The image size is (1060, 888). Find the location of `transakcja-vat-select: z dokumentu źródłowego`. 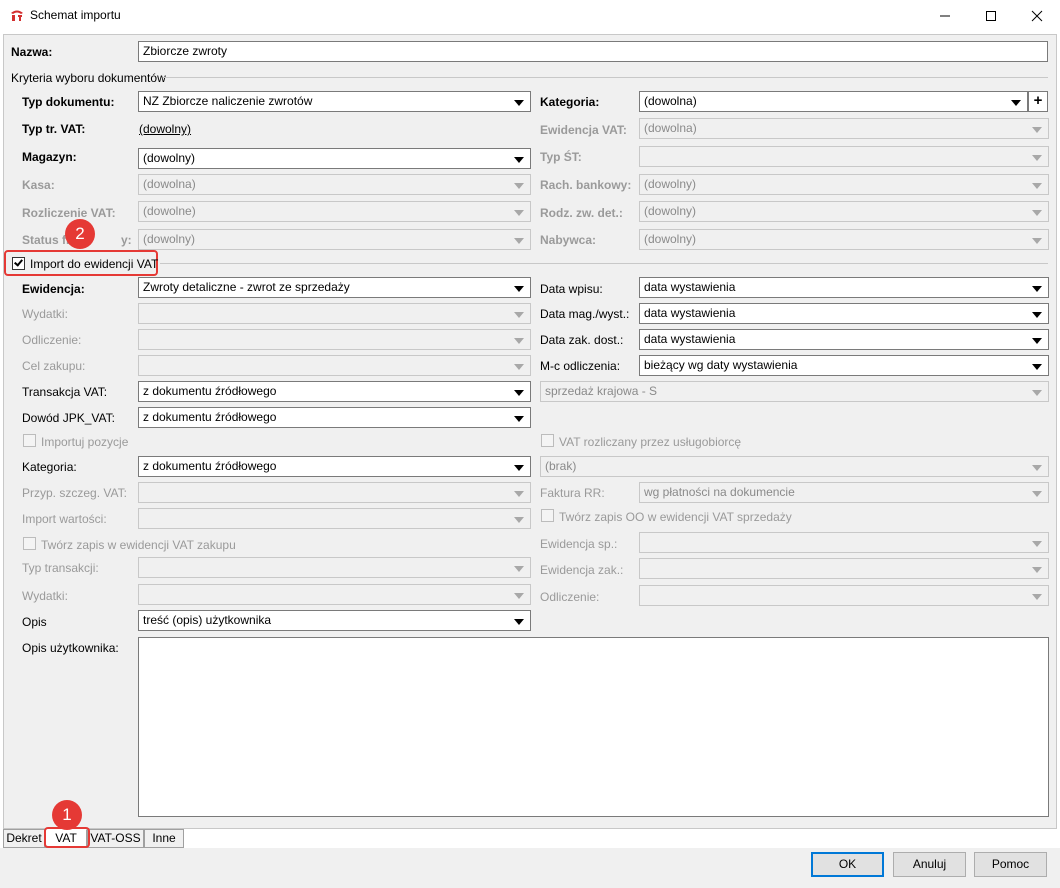

transakcja-vat-select: z dokumentu źródłowego is located at coordinates (334, 391).